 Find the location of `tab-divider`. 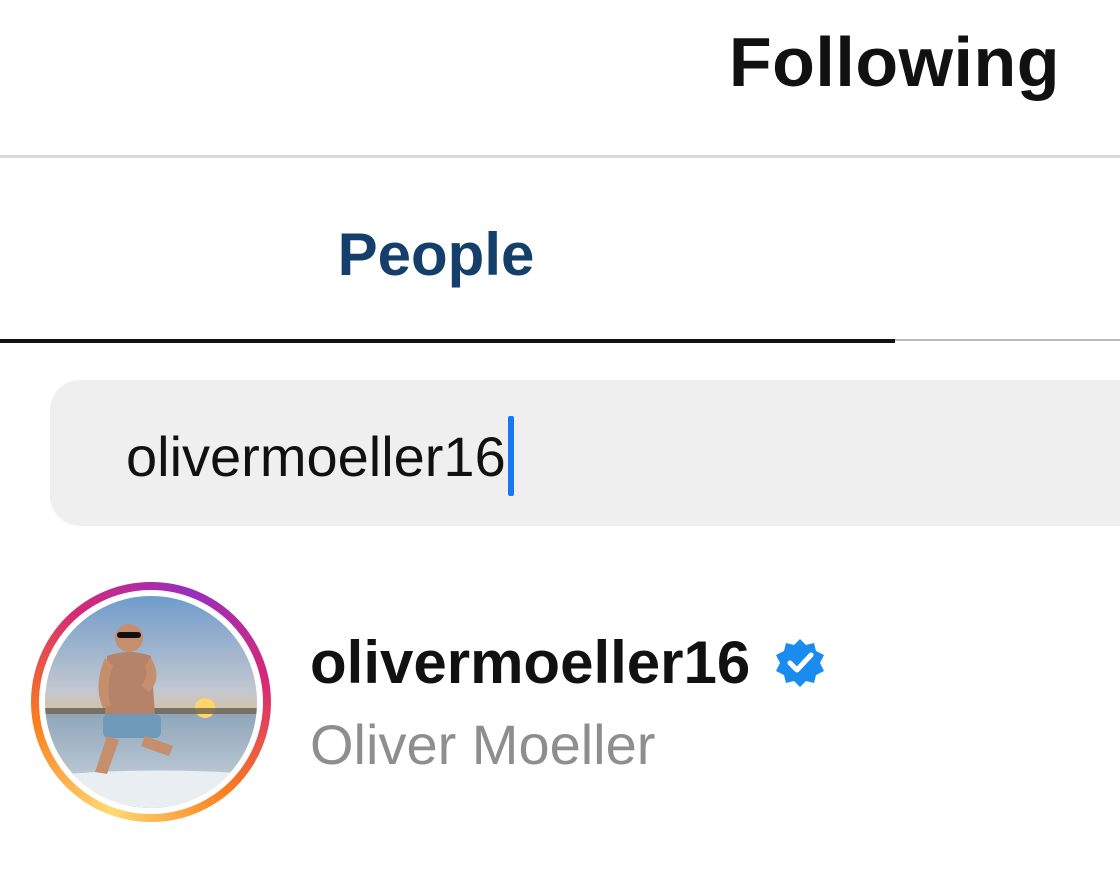

tab-divider is located at coordinates (1007, 340).